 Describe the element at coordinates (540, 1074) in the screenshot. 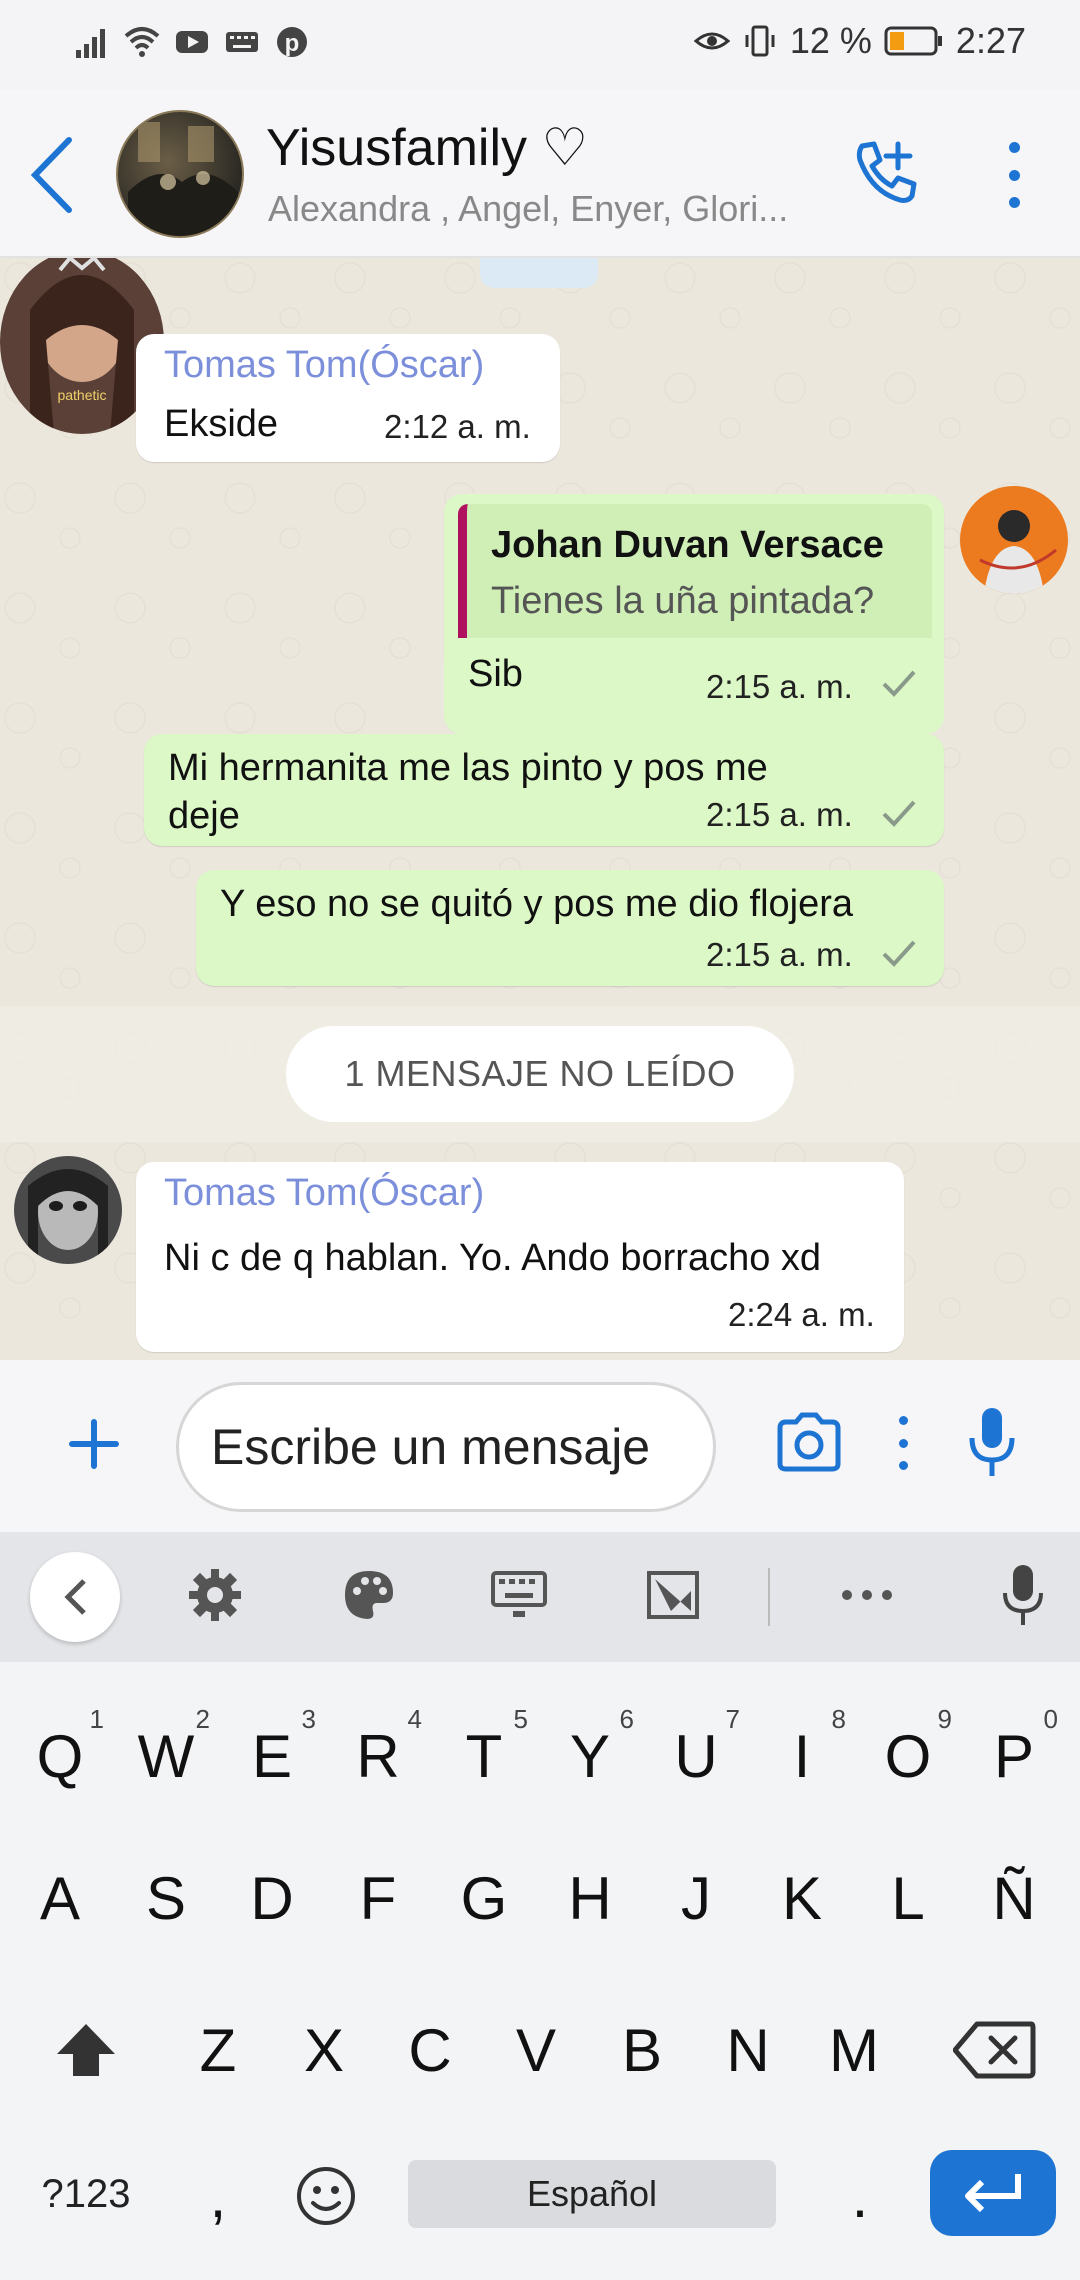

I see `unread-count-chip: 1 MENSAJE NO LEÍDO` at that location.